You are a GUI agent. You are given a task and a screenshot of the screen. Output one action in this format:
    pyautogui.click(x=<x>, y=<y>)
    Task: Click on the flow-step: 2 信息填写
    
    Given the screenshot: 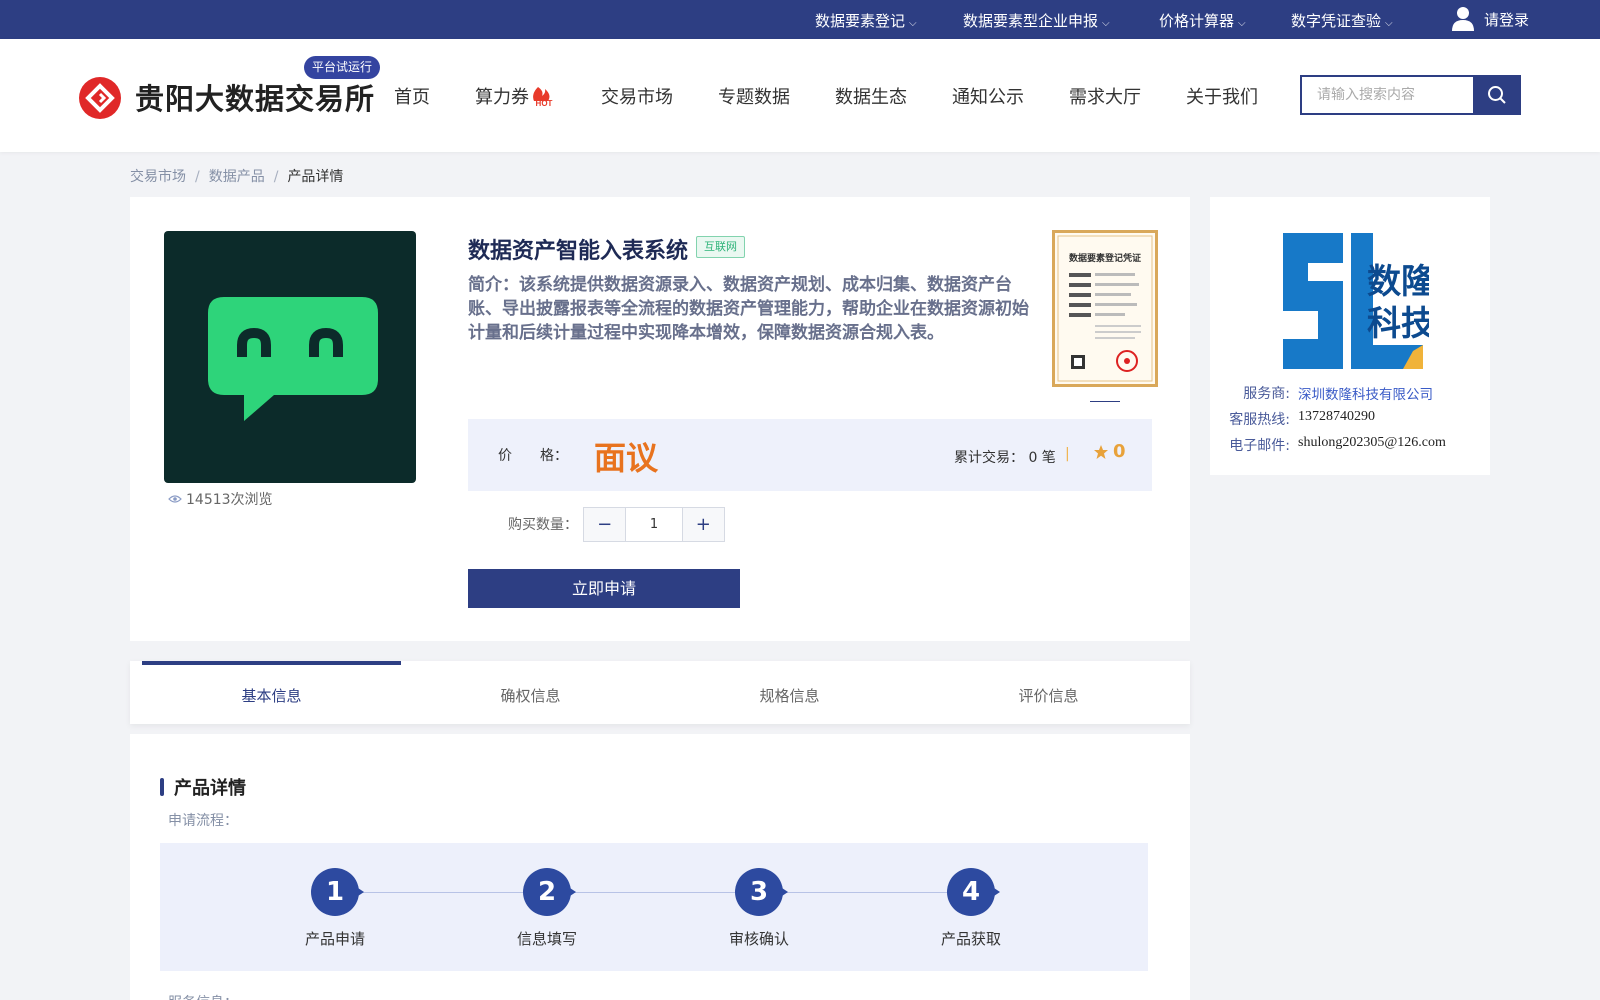 What is the action you would take?
    pyautogui.click(x=547, y=908)
    